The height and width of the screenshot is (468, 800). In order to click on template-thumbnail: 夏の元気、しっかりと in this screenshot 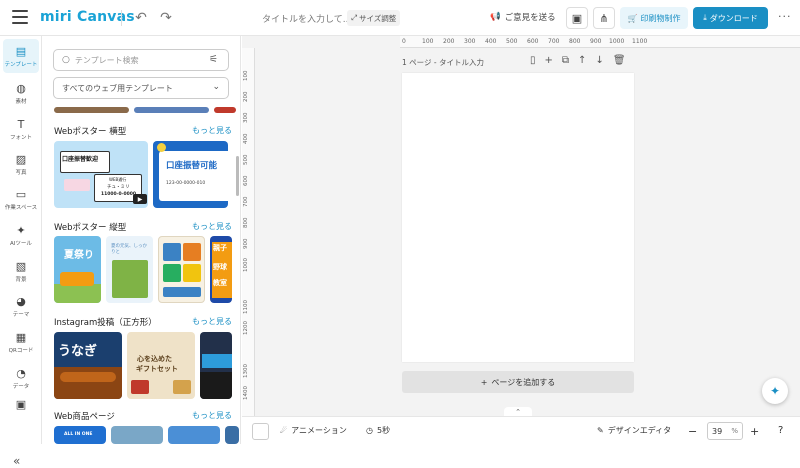, I will do `click(129, 269)`.